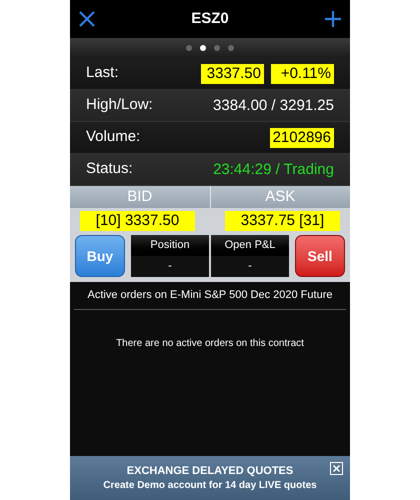 This screenshot has height=500, width=420. I want to click on row-label: Status:, so click(109, 169).